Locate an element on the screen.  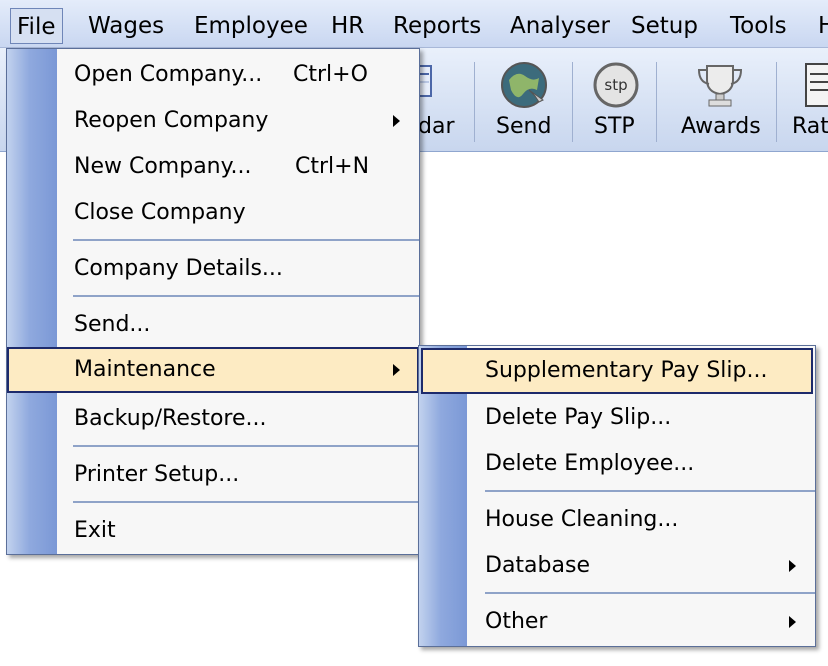
trophy-icon is located at coordinates (720, 88).